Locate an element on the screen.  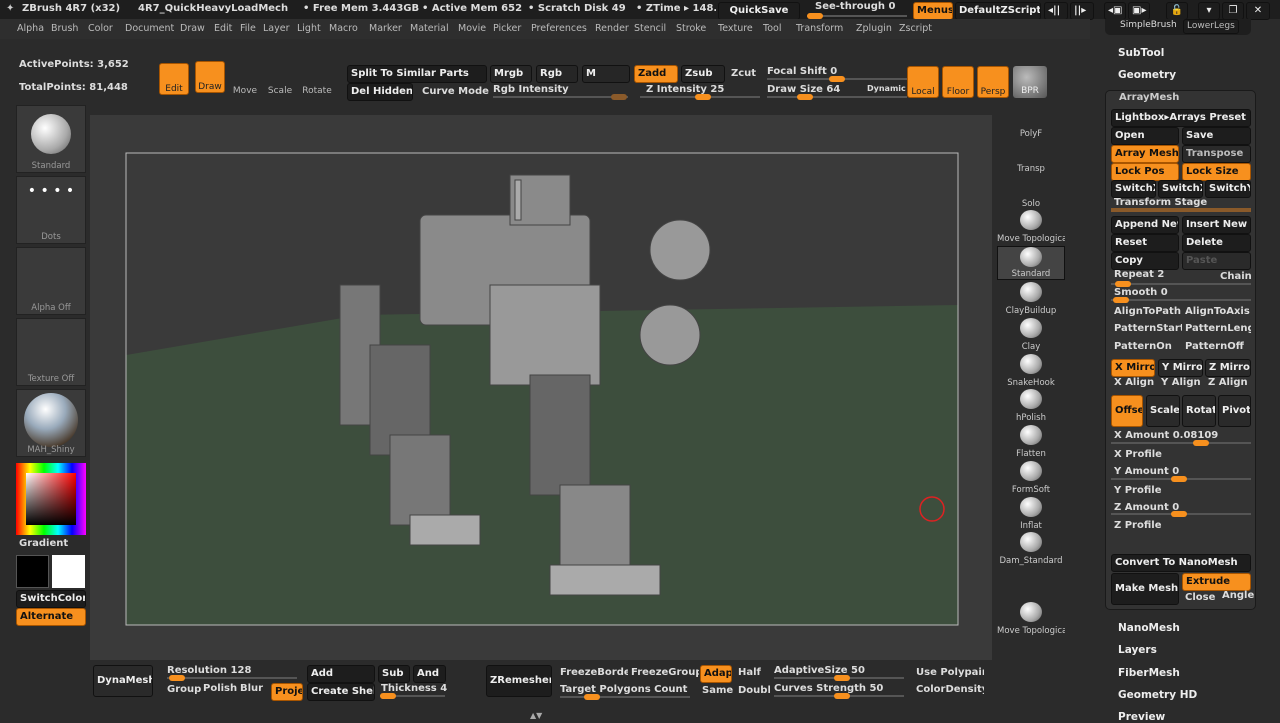
shelf-toggle-icon: ▲▼ is located at coordinates (541, 715).